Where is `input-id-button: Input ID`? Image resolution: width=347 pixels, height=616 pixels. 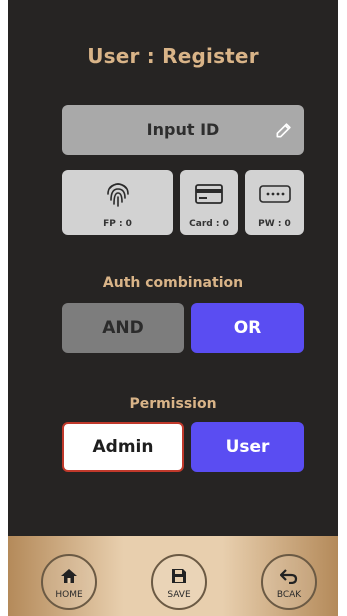
input-id-button: Input ID is located at coordinates (183, 130).